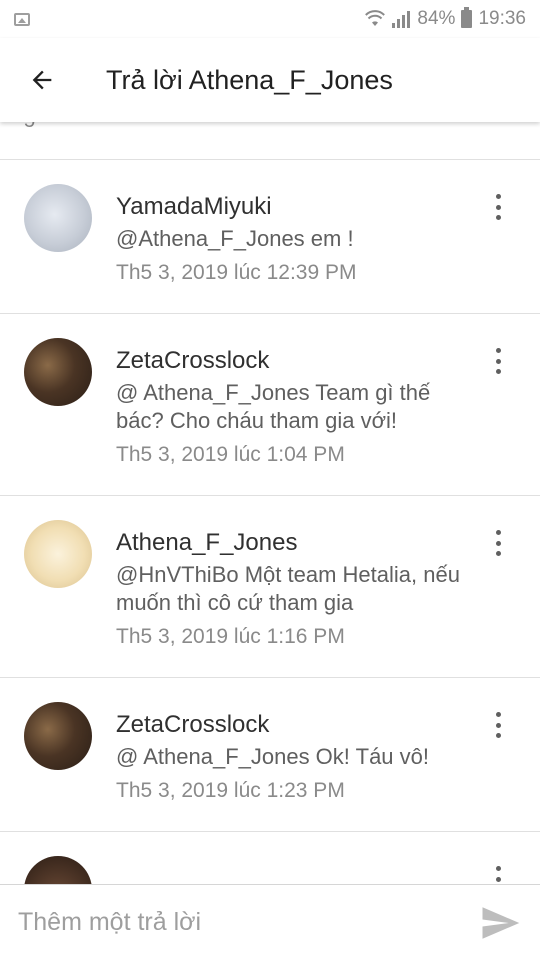 The height and width of the screenshot is (960, 540). I want to click on battery-percent: 84%, so click(436, 18).